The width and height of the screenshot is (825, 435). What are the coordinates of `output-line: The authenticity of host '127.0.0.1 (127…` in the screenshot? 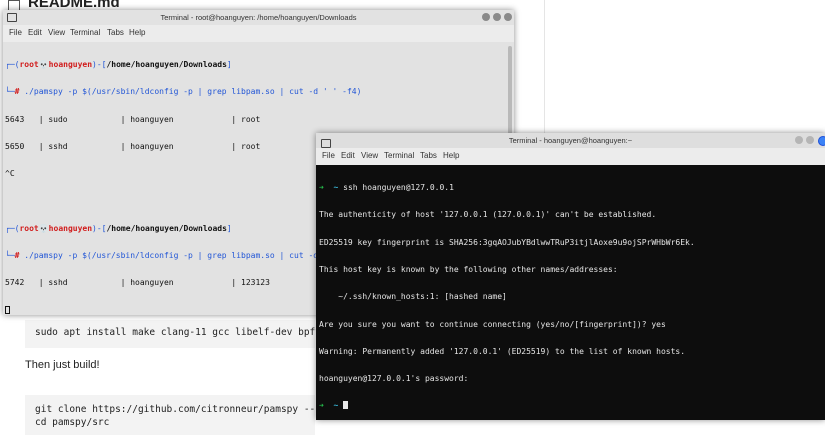 It's located at (488, 215).